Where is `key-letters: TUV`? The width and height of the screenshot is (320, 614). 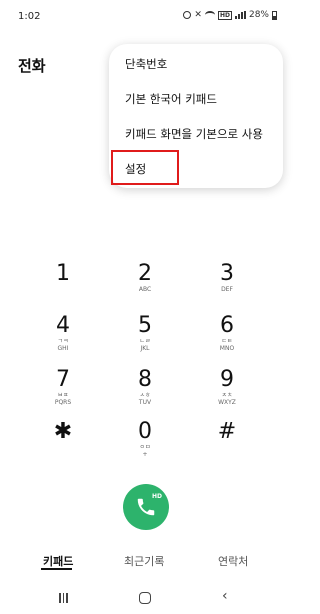
key-letters: TUV is located at coordinates (145, 402).